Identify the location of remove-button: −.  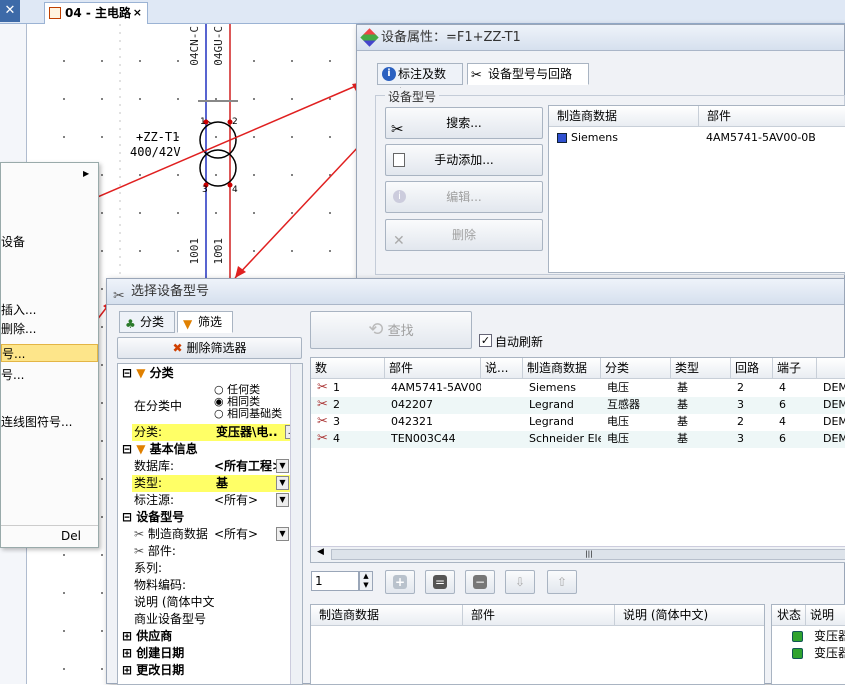
(480, 582).